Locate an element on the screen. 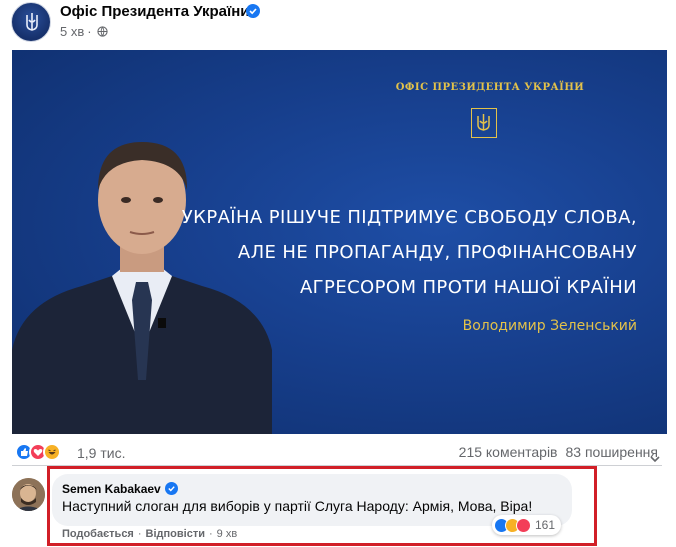 This screenshot has width=676, height=547. reactions-bar: 1,9 тис. 215 коментарів 83 поширення is located at coordinates (338, 451).